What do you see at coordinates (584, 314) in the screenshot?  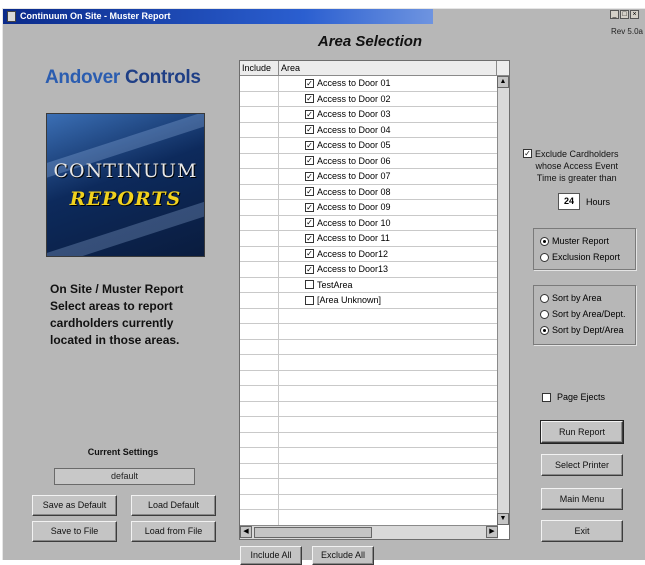 I see `radio-sort-by-area-dept: Sort by Area/Dept.` at bounding box center [584, 314].